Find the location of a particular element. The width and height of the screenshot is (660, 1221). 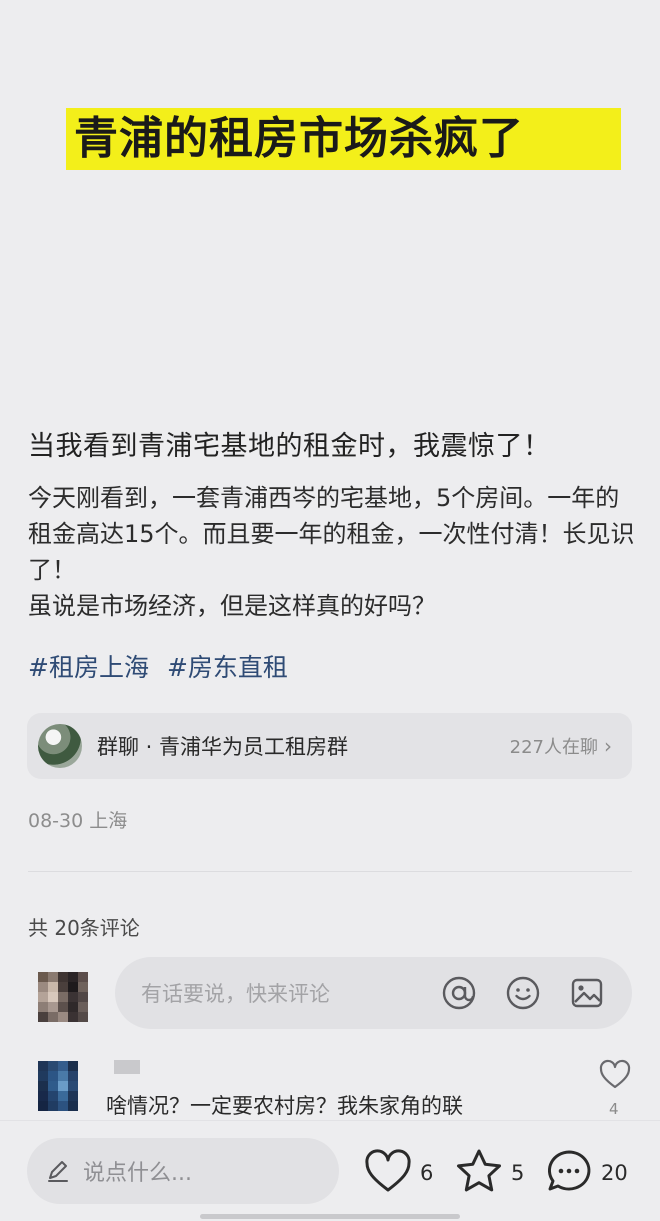

post-body-paragraph: 虽说是市场经济，但是这样真的好吗？ is located at coordinates (232, 606).